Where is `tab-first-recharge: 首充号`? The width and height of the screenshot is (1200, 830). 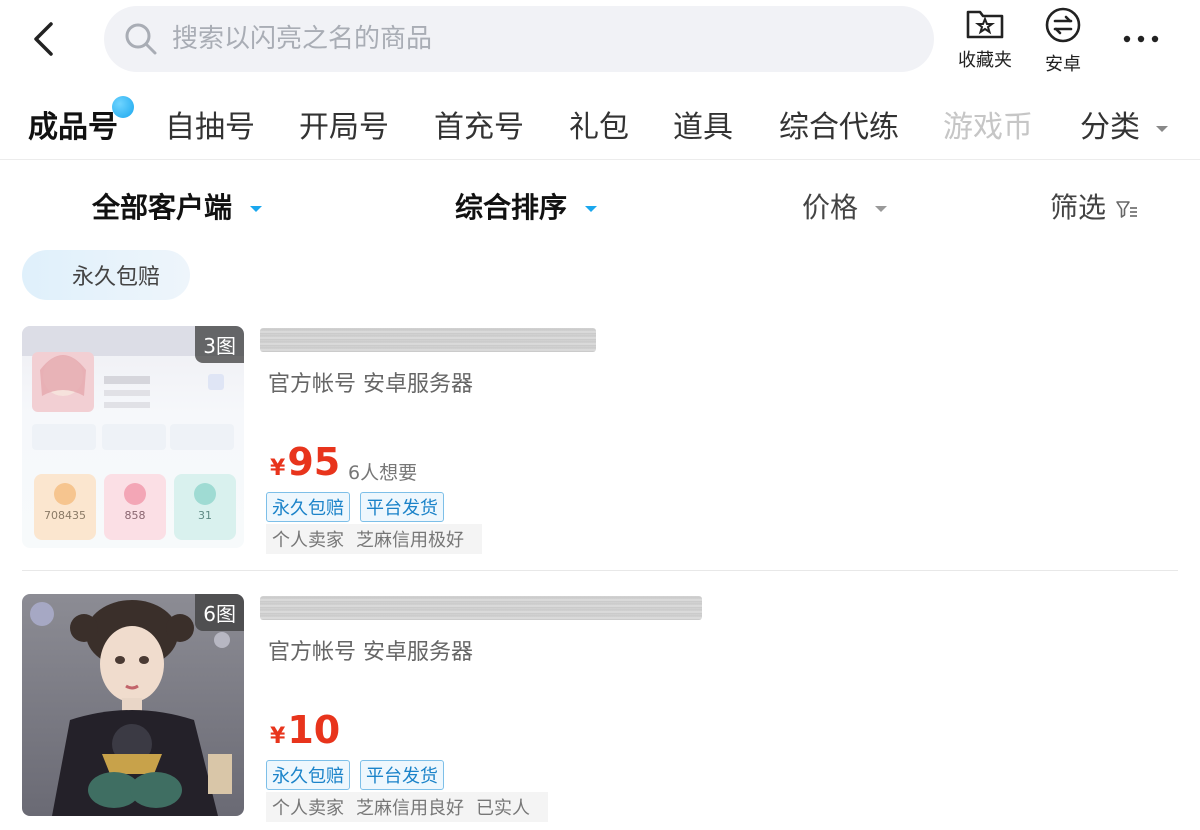
tab-first-recharge: 首充号 is located at coordinates (479, 124).